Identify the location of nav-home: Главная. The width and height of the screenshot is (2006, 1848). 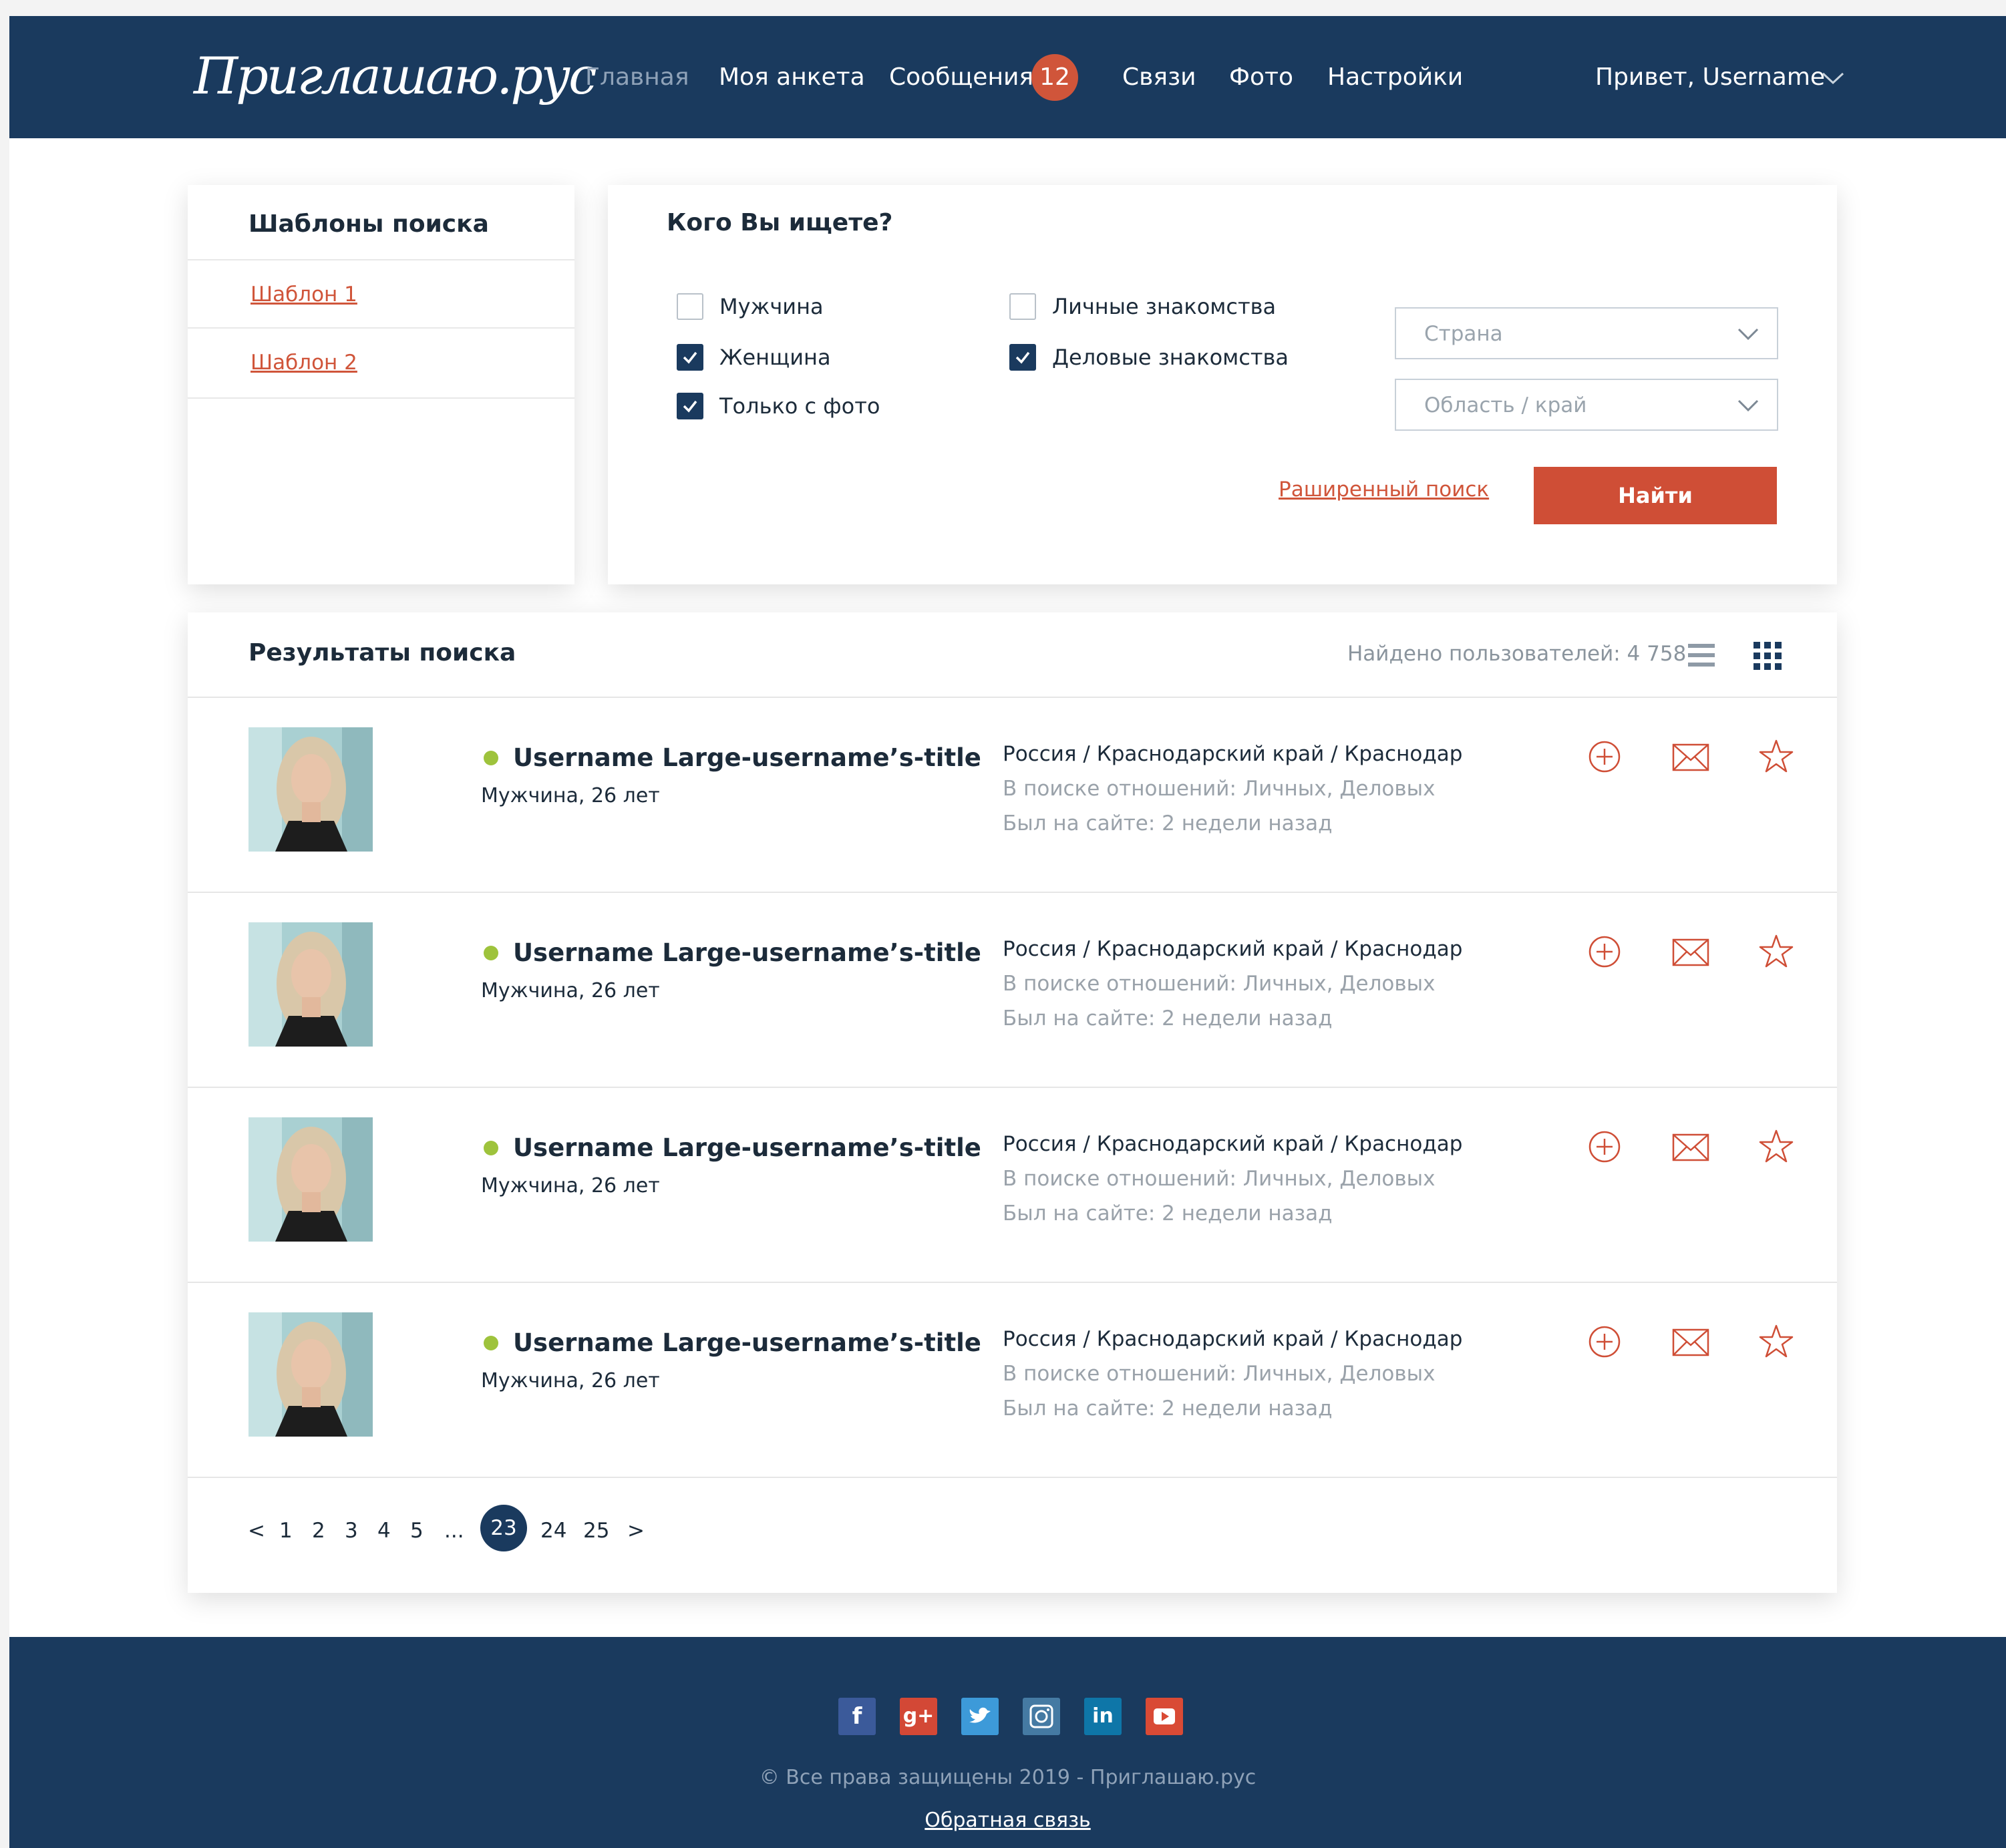
(637, 77).